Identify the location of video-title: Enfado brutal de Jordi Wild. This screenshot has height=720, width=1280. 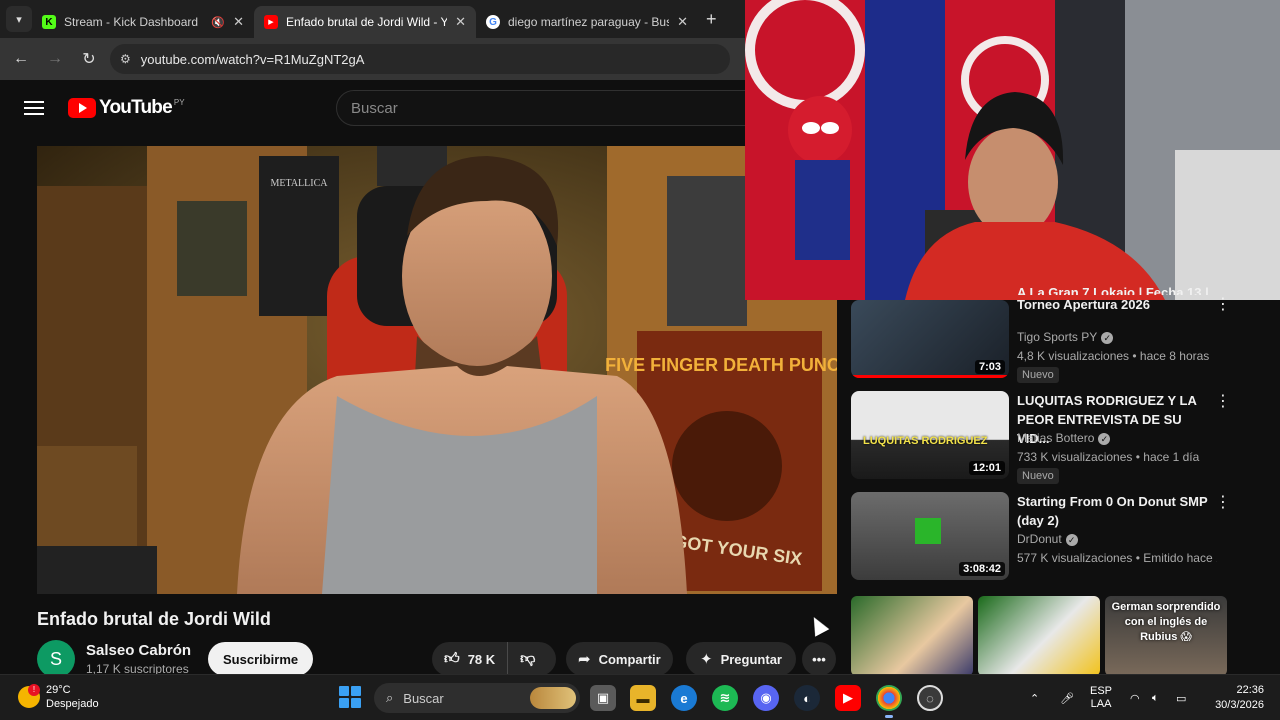
(154, 619).